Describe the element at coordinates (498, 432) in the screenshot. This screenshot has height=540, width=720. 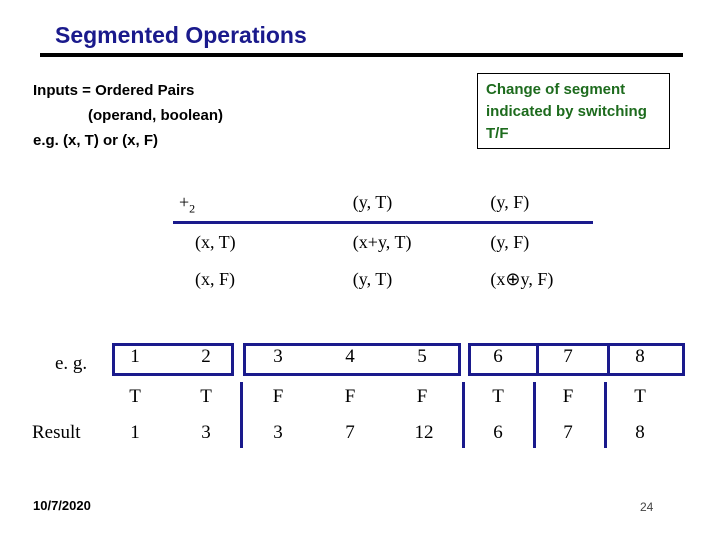
I see `result-cell: 6` at that location.